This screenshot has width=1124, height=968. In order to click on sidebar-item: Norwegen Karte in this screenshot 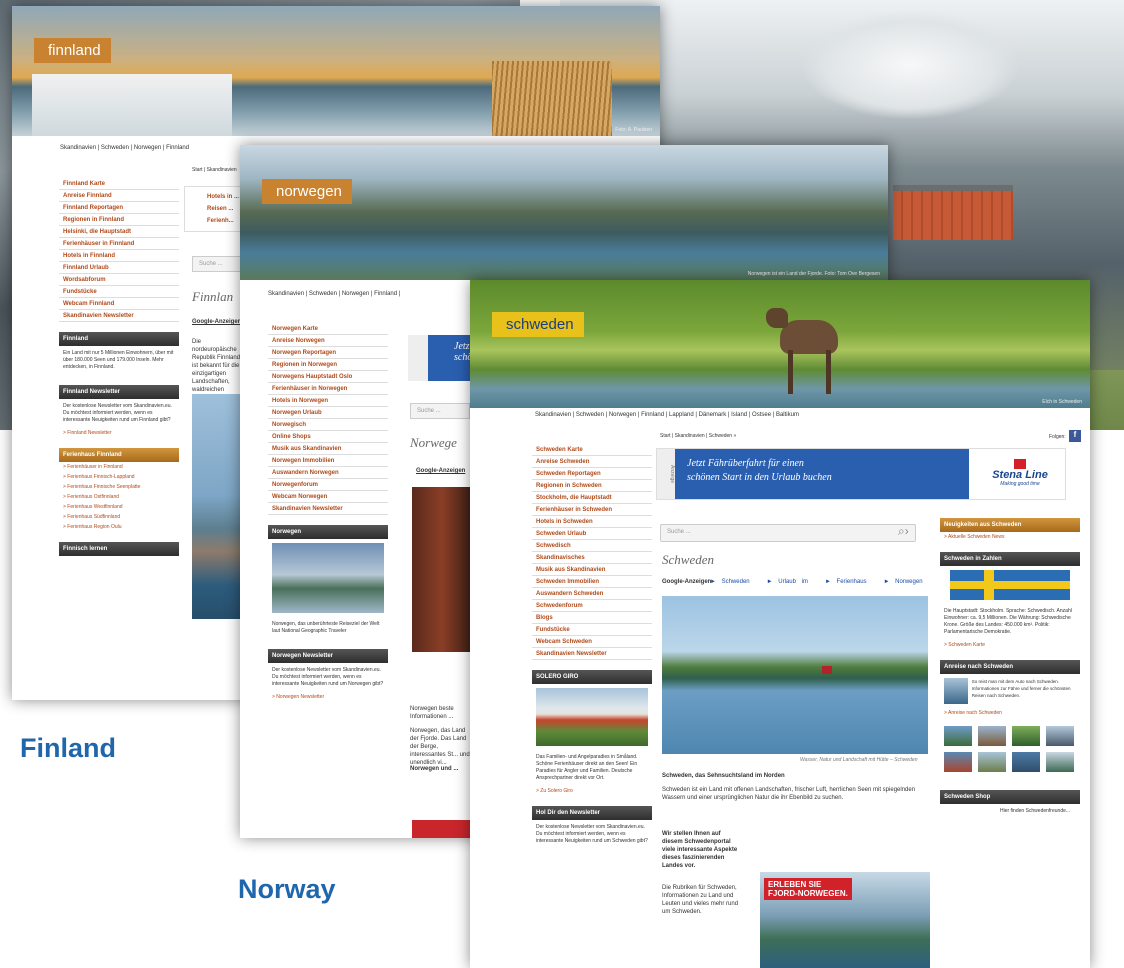, I will do `click(328, 329)`.